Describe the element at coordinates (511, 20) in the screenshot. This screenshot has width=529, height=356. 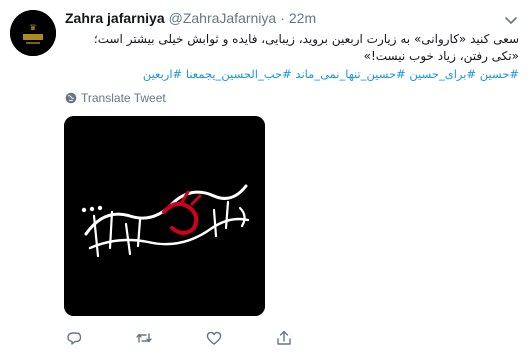
I see `chevron-down-icon` at that location.